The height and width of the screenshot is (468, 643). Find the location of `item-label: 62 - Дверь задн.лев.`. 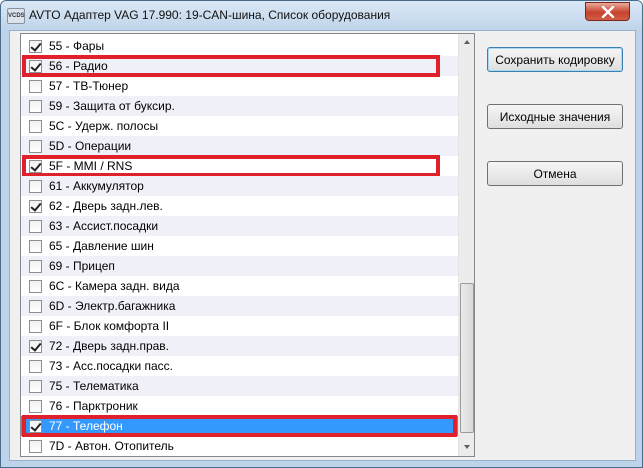

item-label: 62 - Дверь задн.лев. is located at coordinates (106, 206).